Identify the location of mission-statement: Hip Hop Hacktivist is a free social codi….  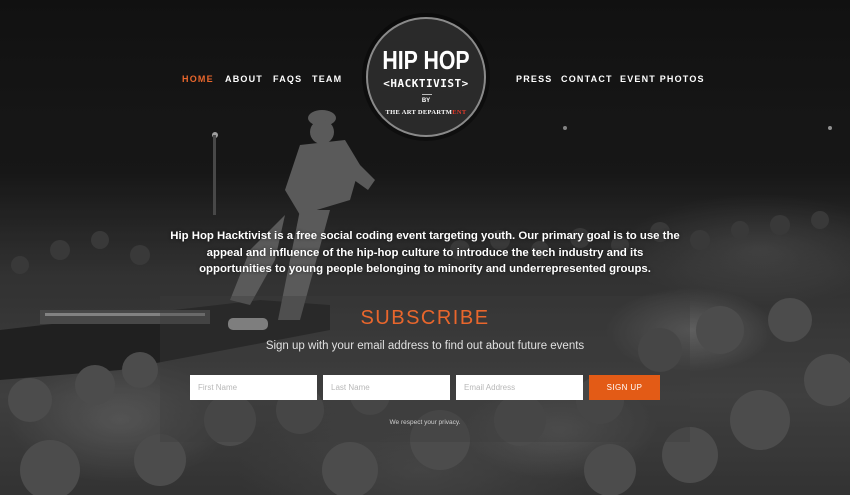
(425, 252).